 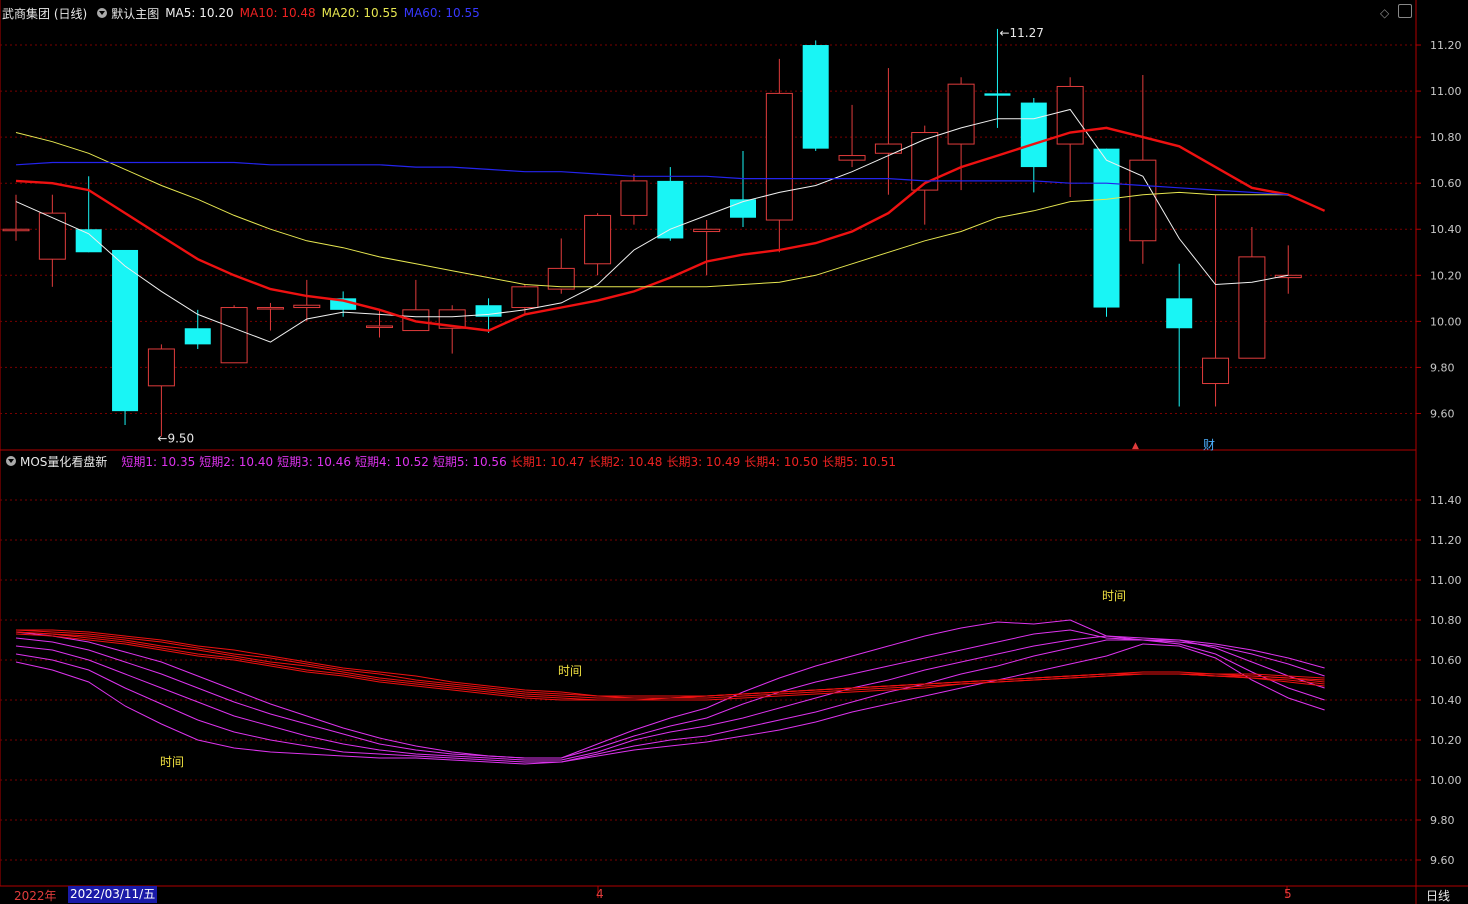 I want to click on price-tick-label: 9.80, so click(x=1442, y=367).